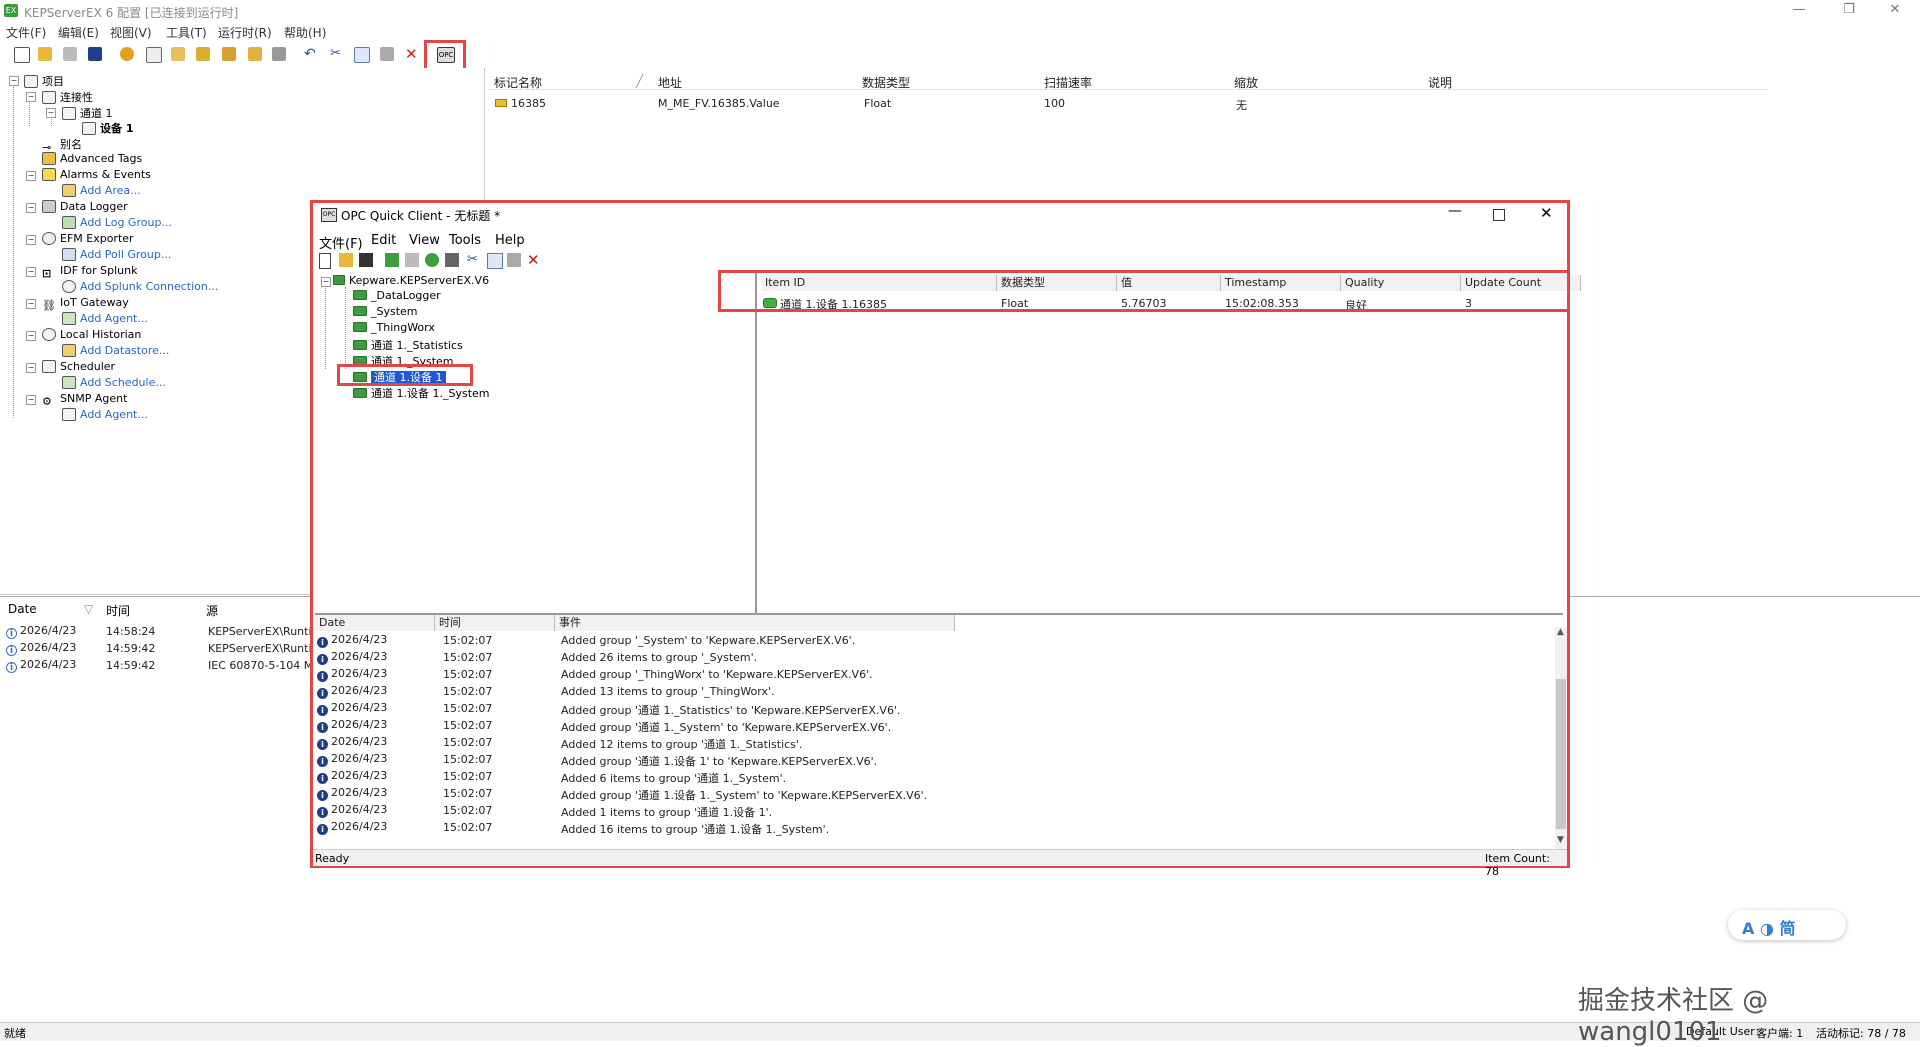  Describe the element at coordinates (31, 240) in the screenshot. I see `efm-expander: −` at that location.